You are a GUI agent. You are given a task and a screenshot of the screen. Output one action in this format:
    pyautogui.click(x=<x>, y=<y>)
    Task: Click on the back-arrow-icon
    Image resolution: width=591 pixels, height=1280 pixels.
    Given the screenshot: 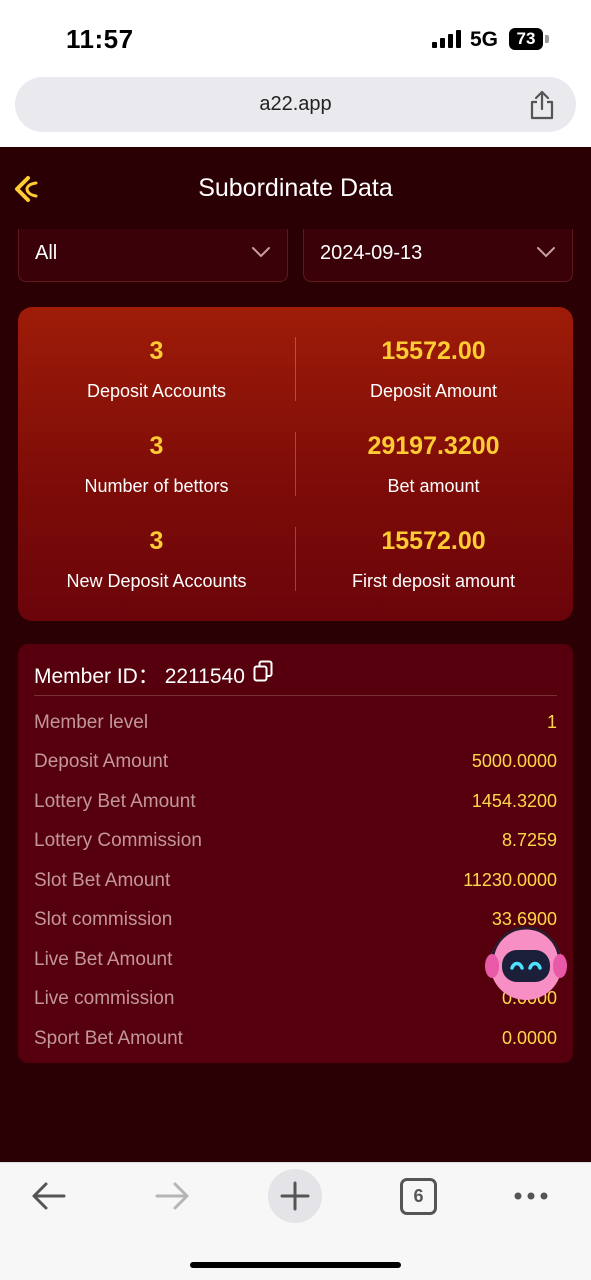 What is the action you would take?
    pyautogui.click(x=49, y=1196)
    